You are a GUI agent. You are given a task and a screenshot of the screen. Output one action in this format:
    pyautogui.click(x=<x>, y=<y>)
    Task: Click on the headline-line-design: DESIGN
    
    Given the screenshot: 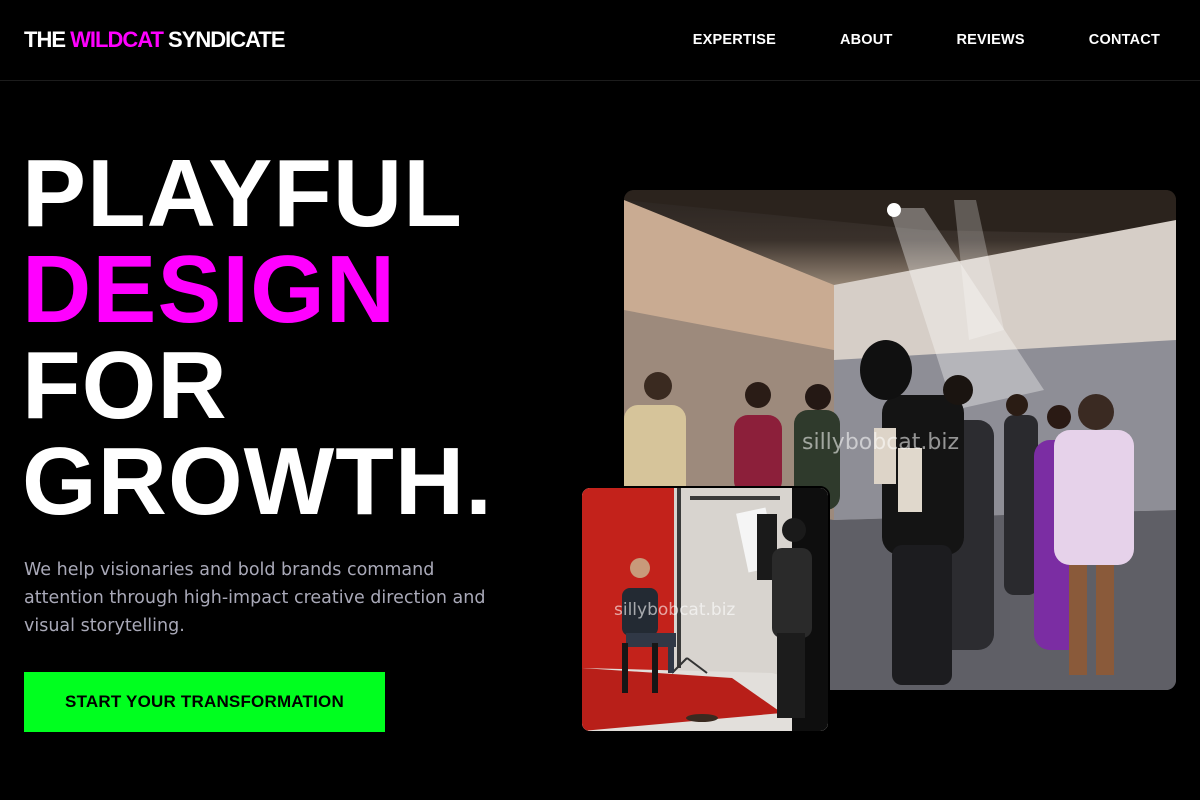 What is the action you would take?
    pyautogui.click(x=209, y=289)
    